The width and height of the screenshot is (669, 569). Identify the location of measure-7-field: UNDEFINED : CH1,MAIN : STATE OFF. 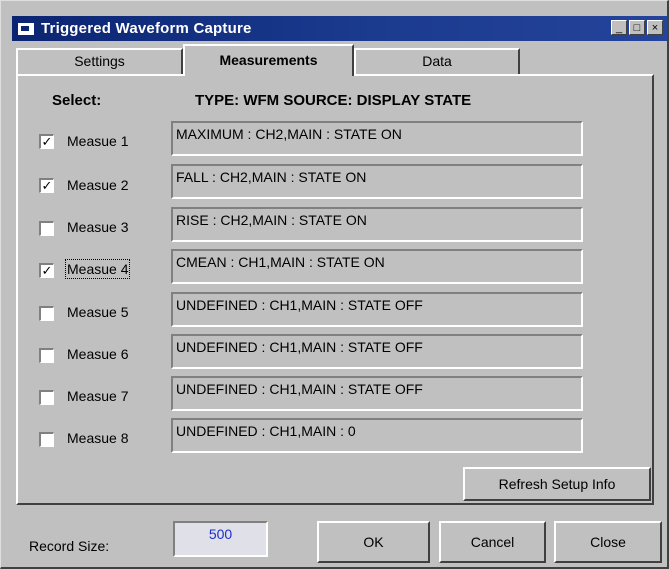
(377, 393).